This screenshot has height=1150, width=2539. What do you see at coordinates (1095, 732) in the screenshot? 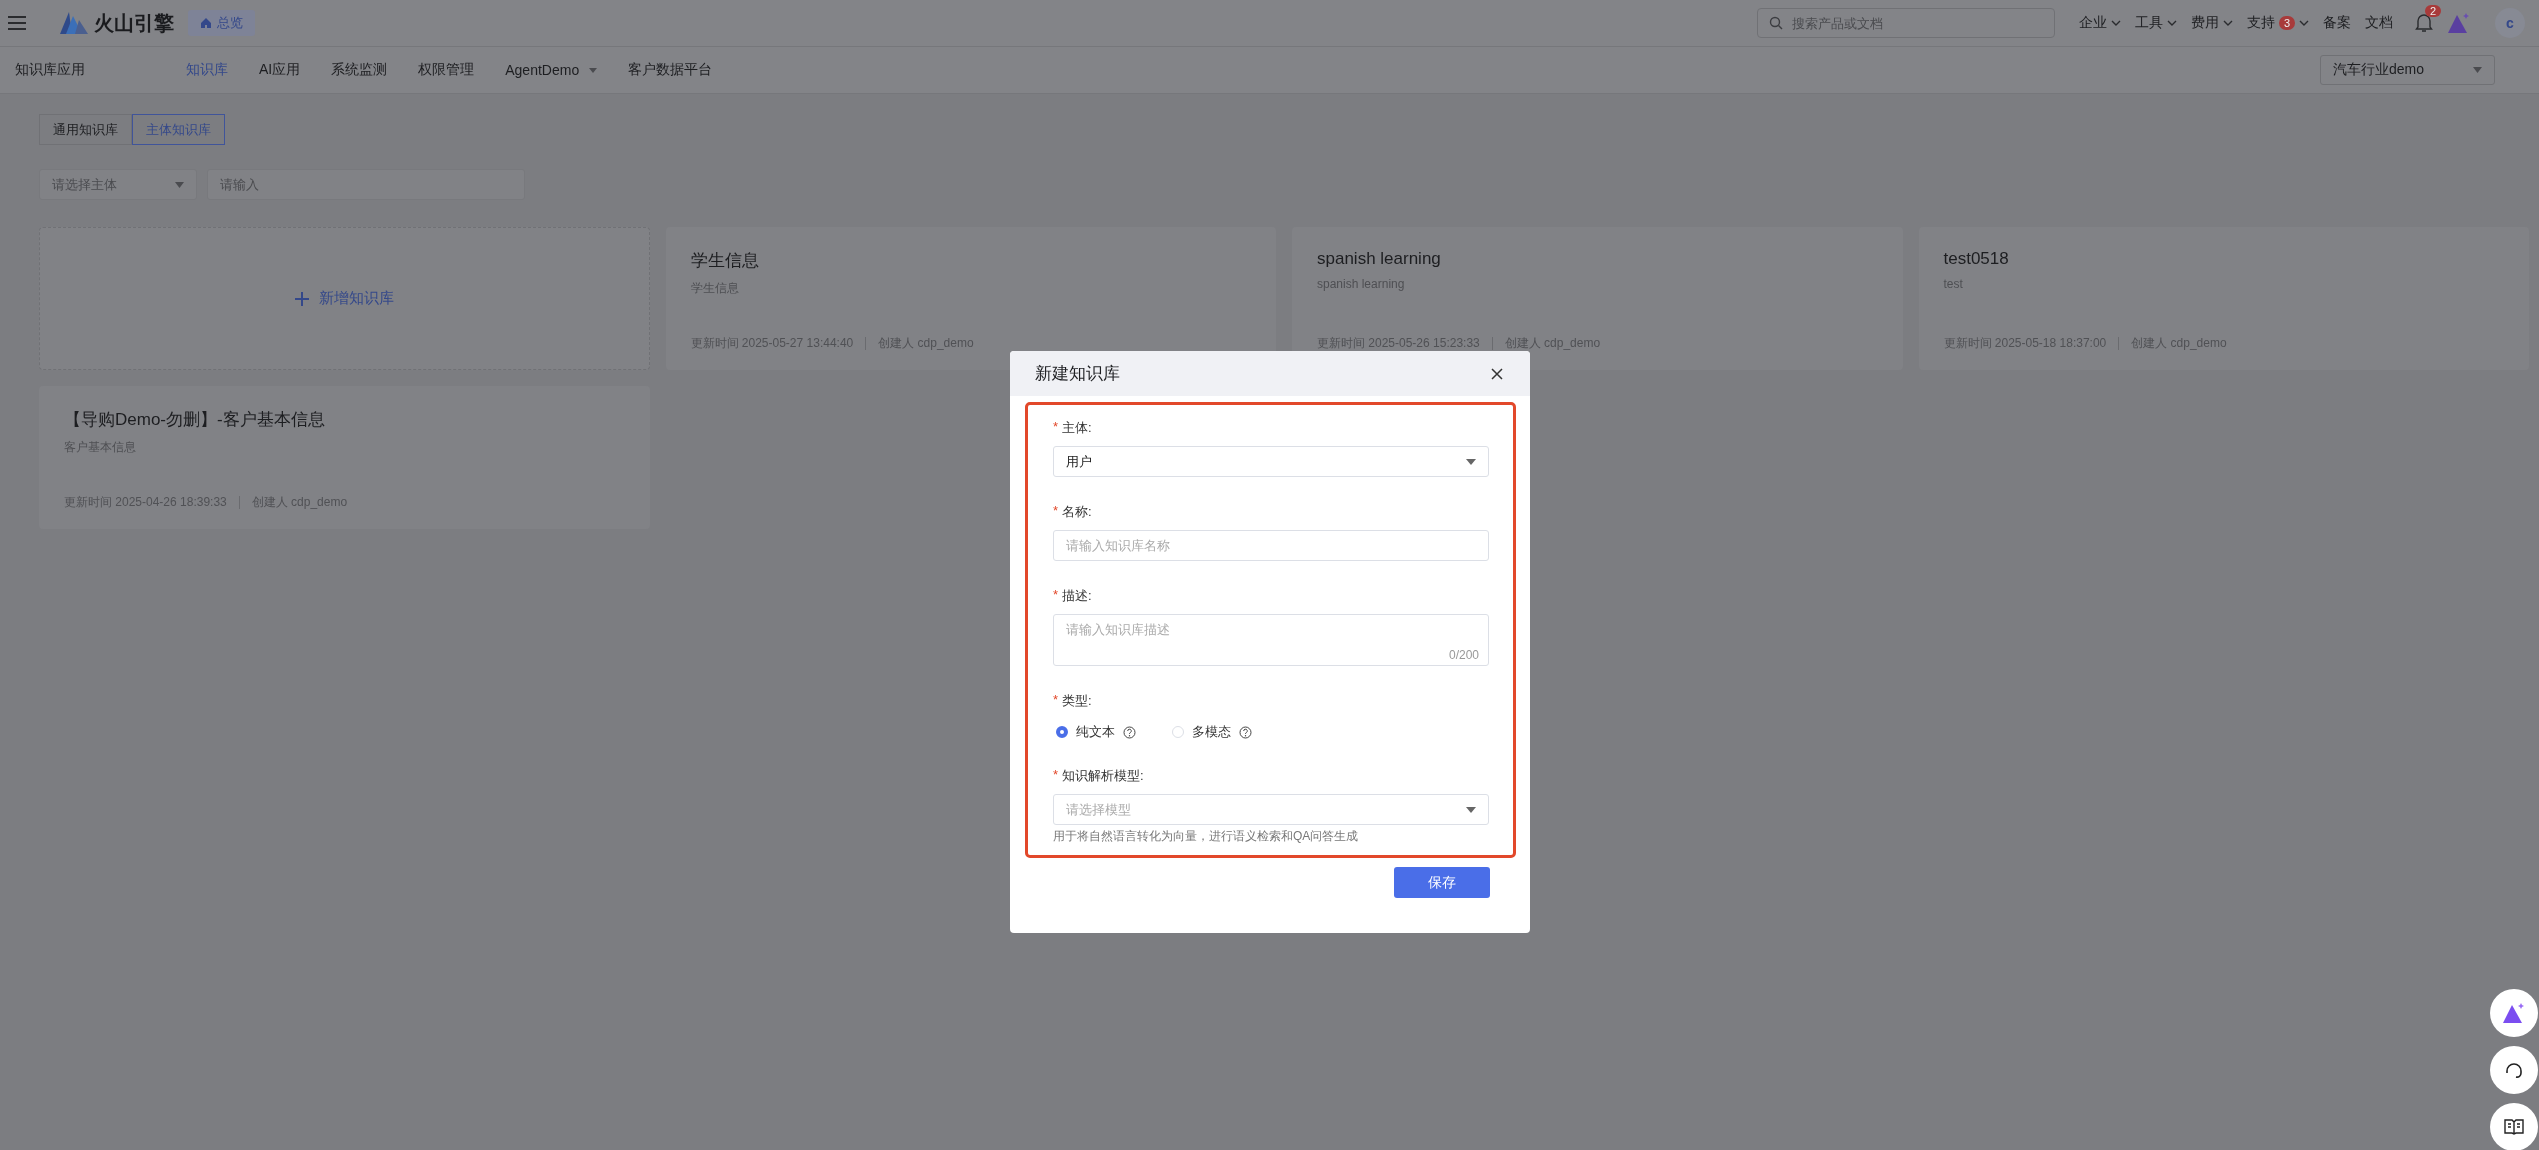
I see `radio-label: 纯文本` at bounding box center [1095, 732].